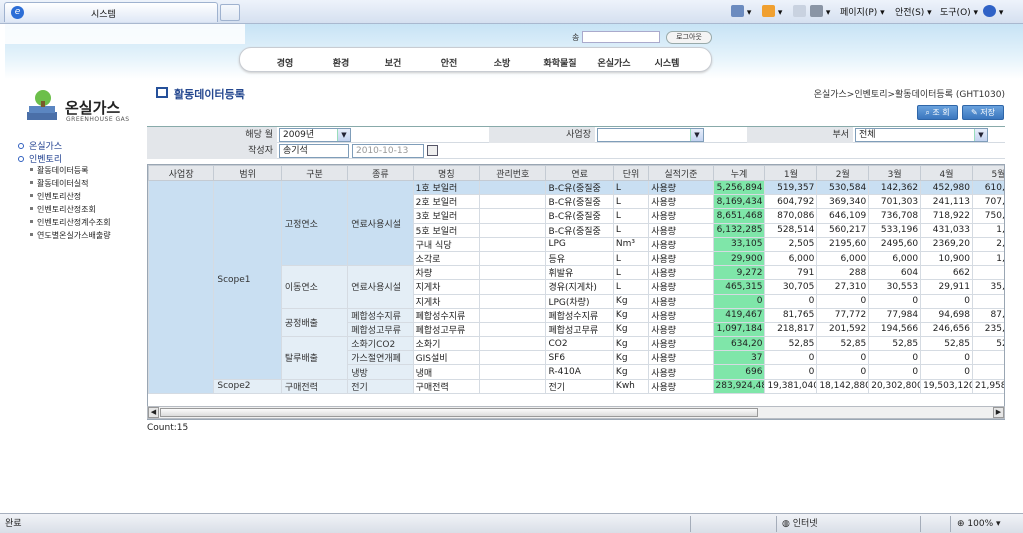 The width and height of the screenshot is (1023, 533). Describe the element at coordinates (895, 386) in the screenshot. I see `month-cell: 20,302,800` at that location.